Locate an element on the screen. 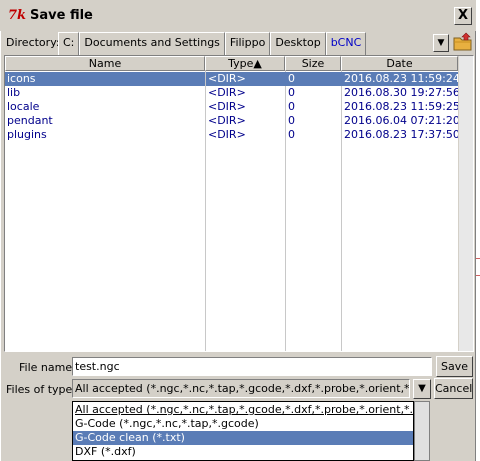  file-date-cell: 2016.08.23 11:59:25 is located at coordinates (401, 106).